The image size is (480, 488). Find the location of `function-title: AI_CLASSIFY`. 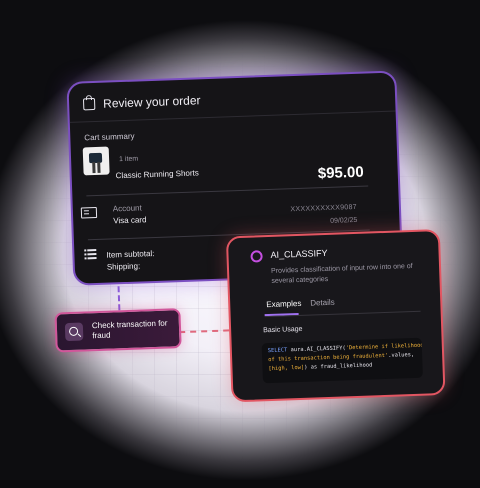

function-title: AI_CLASSIFY is located at coordinates (299, 253).